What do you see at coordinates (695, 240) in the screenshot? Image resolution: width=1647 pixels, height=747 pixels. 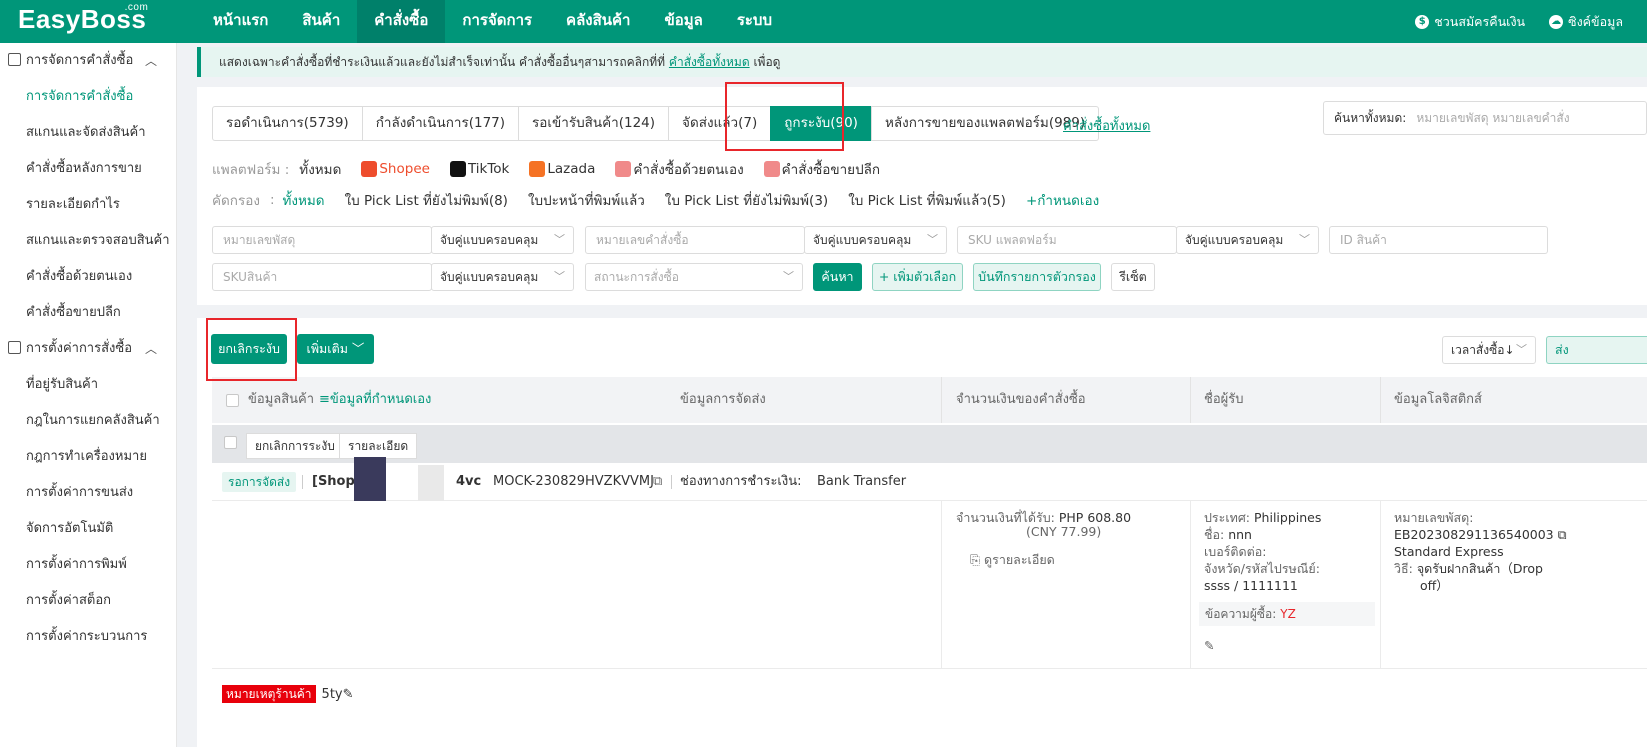 I see `order-number-input: หมายเลขคำสั่งซื้อ` at bounding box center [695, 240].